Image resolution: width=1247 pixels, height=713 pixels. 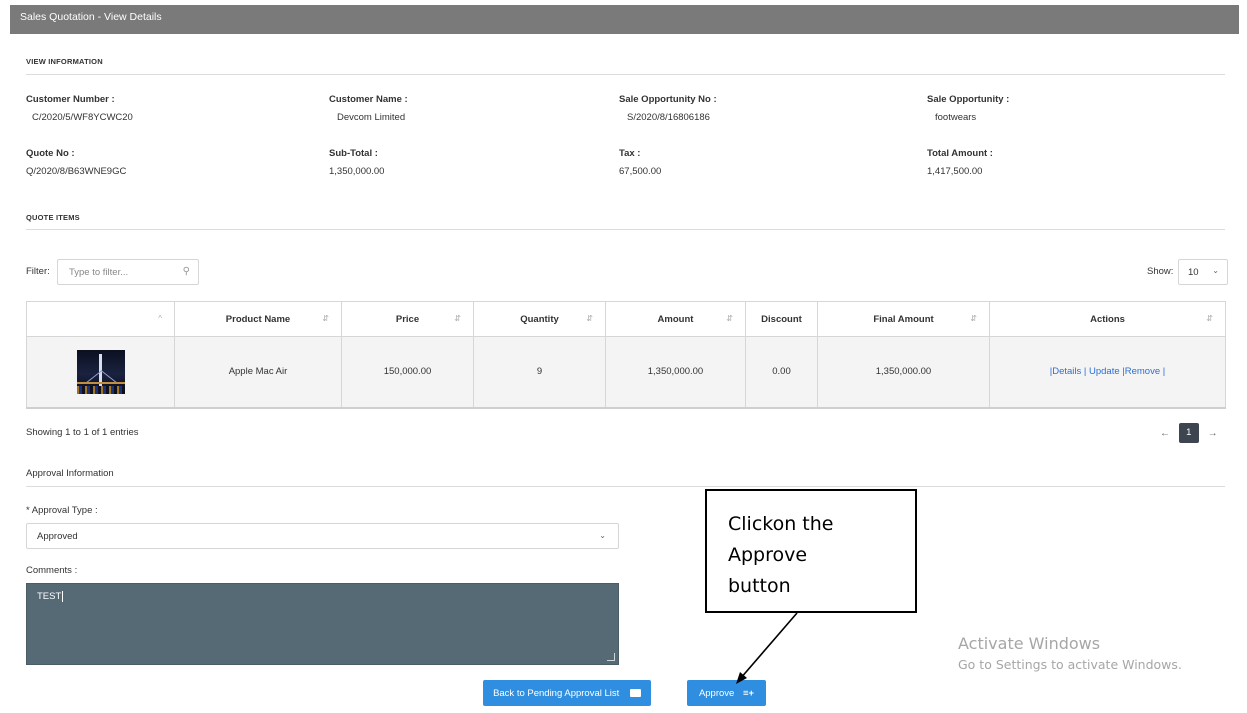 What do you see at coordinates (407, 319) in the screenshot?
I see `column-header-price: Price ⇵` at bounding box center [407, 319].